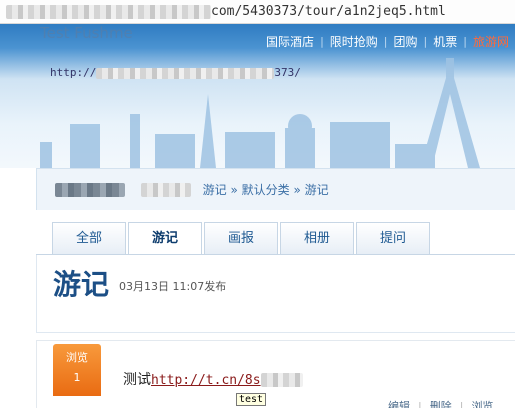  I want to click on site-brand: Test Fushme, so click(86, 33).